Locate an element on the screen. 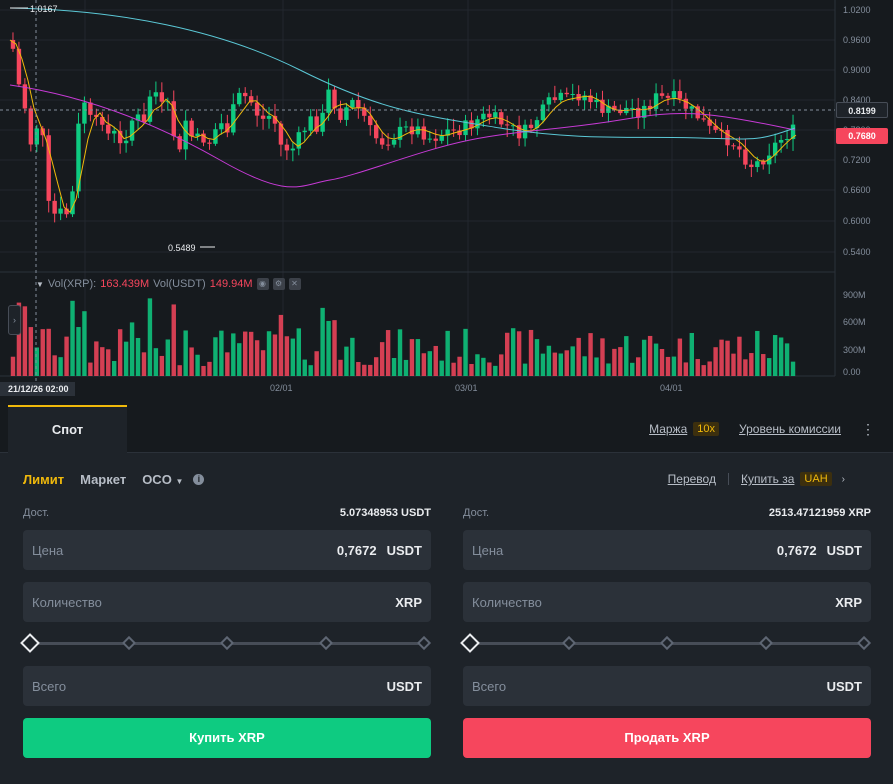  current-price-tag: 0.7680 is located at coordinates (862, 136).